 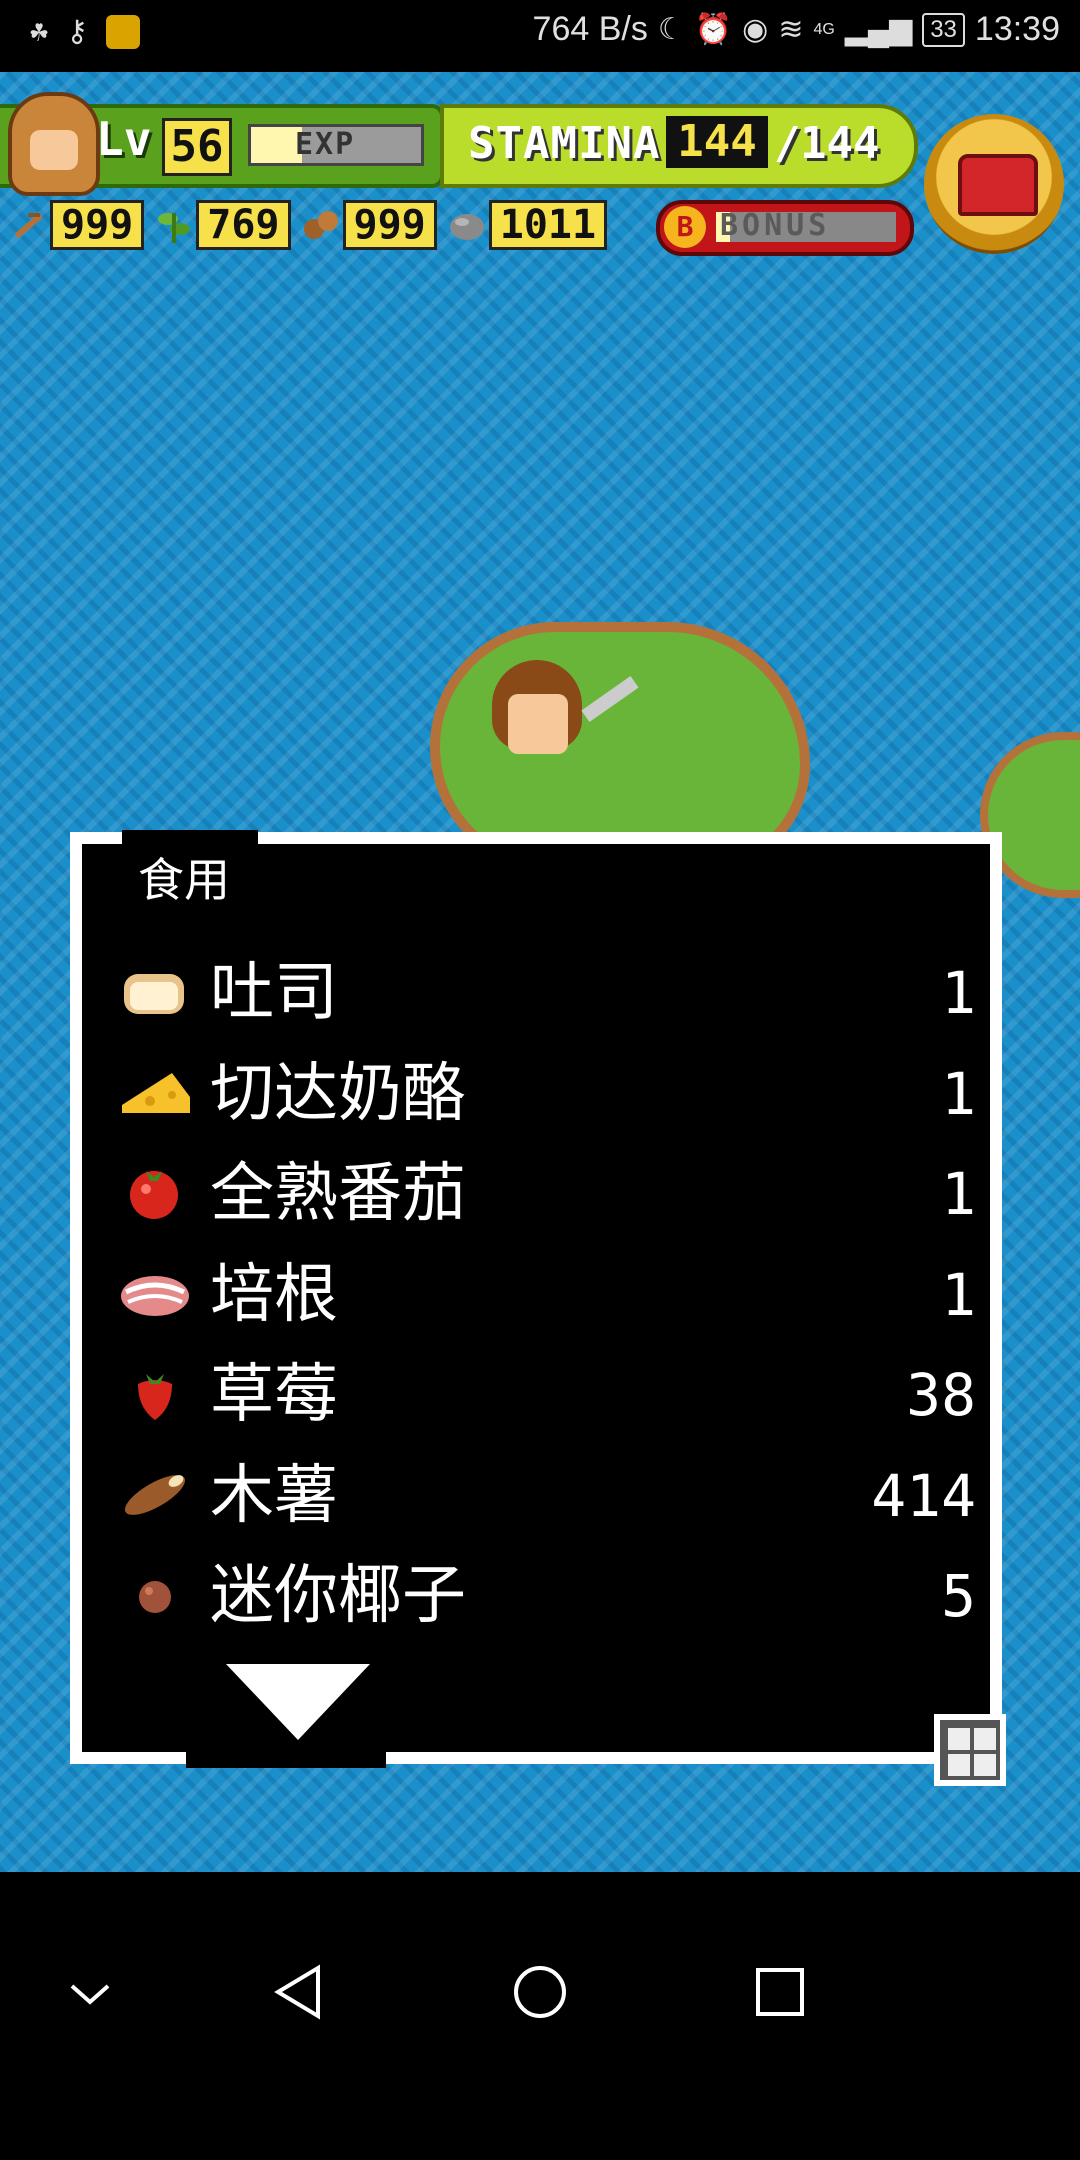 I want to click on list-item: 切达奶酪 1, so click(x=546, y=1095).